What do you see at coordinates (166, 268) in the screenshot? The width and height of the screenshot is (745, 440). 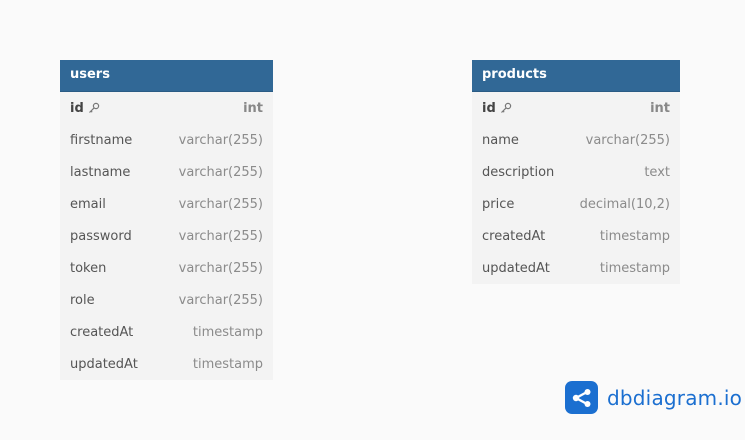 I see `table-row: token varchar(255)` at bounding box center [166, 268].